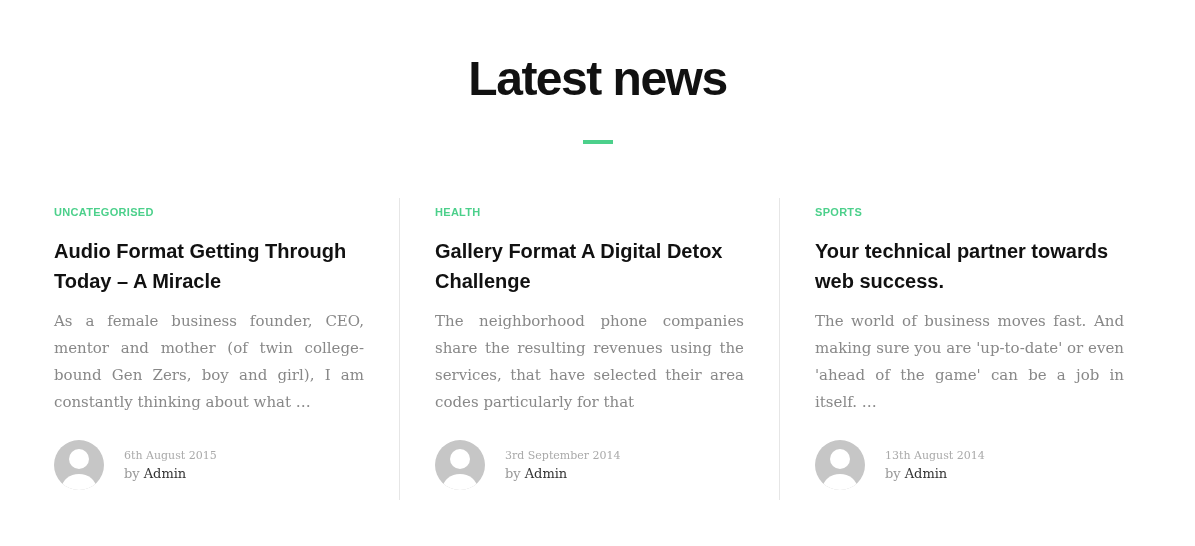 The width and height of the screenshot is (1195, 546). I want to click on post-date: 13th August 2014, so click(935, 455).